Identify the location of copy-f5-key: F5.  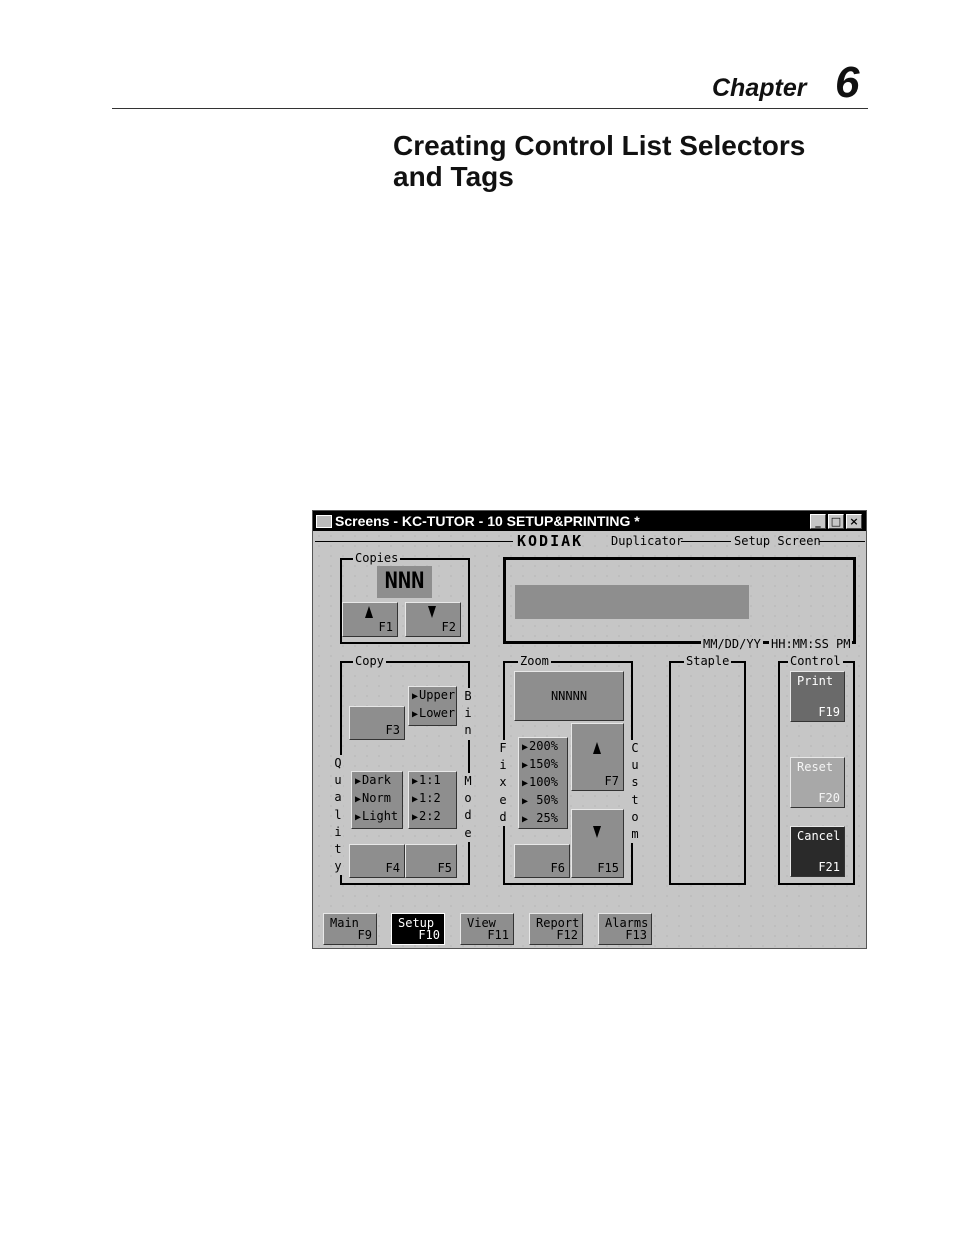
(444, 868).